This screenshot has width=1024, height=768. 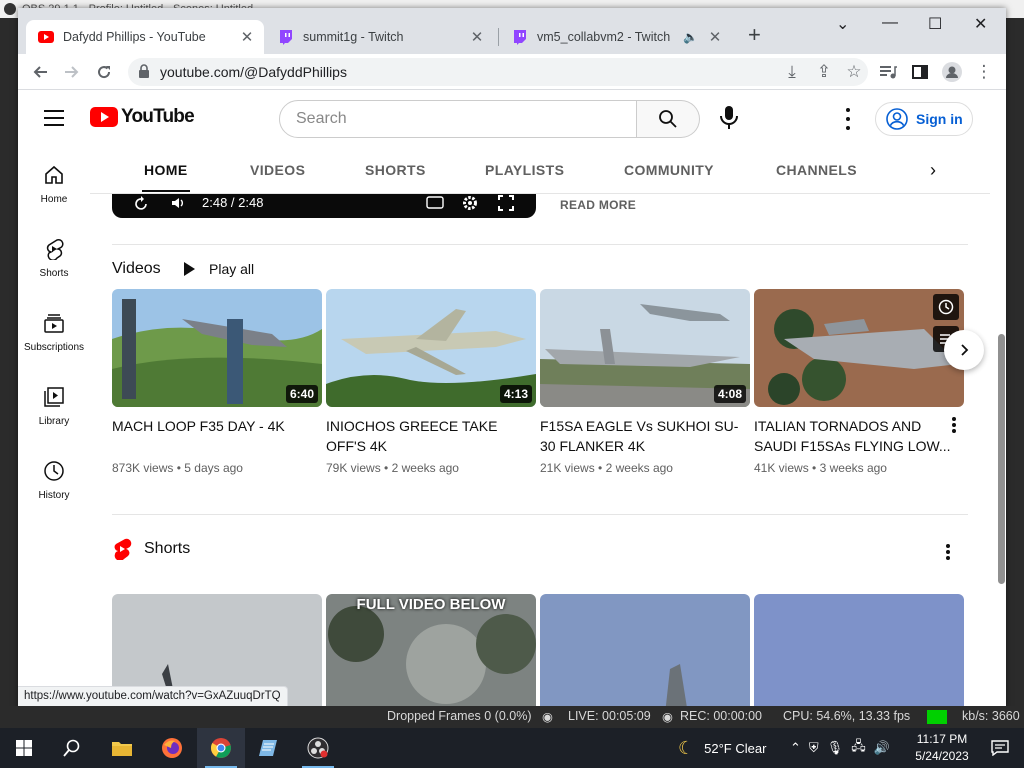 What do you see at coordinates (954, 425) in the screenshot?
I see `video-menu-kebab-icon` at bounding box center [954, 425].